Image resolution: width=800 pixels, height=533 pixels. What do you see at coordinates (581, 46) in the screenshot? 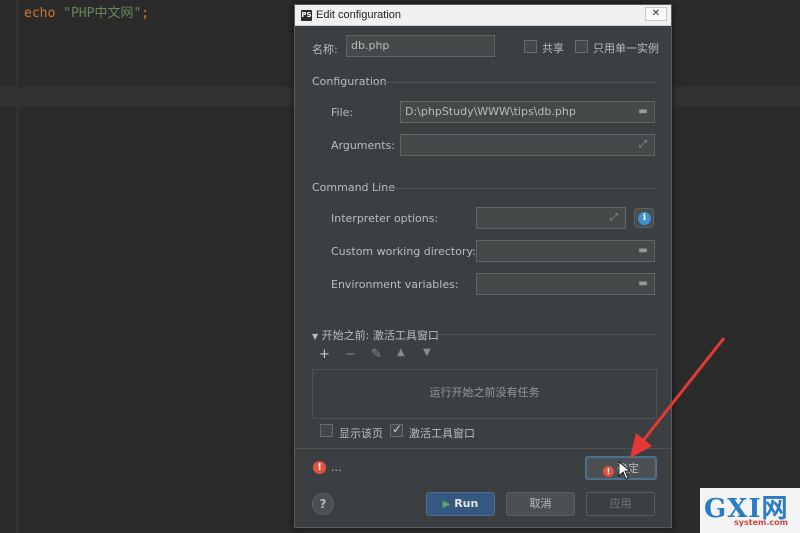
I see `single-instance-checkbox` at bounding box center [581, 46].